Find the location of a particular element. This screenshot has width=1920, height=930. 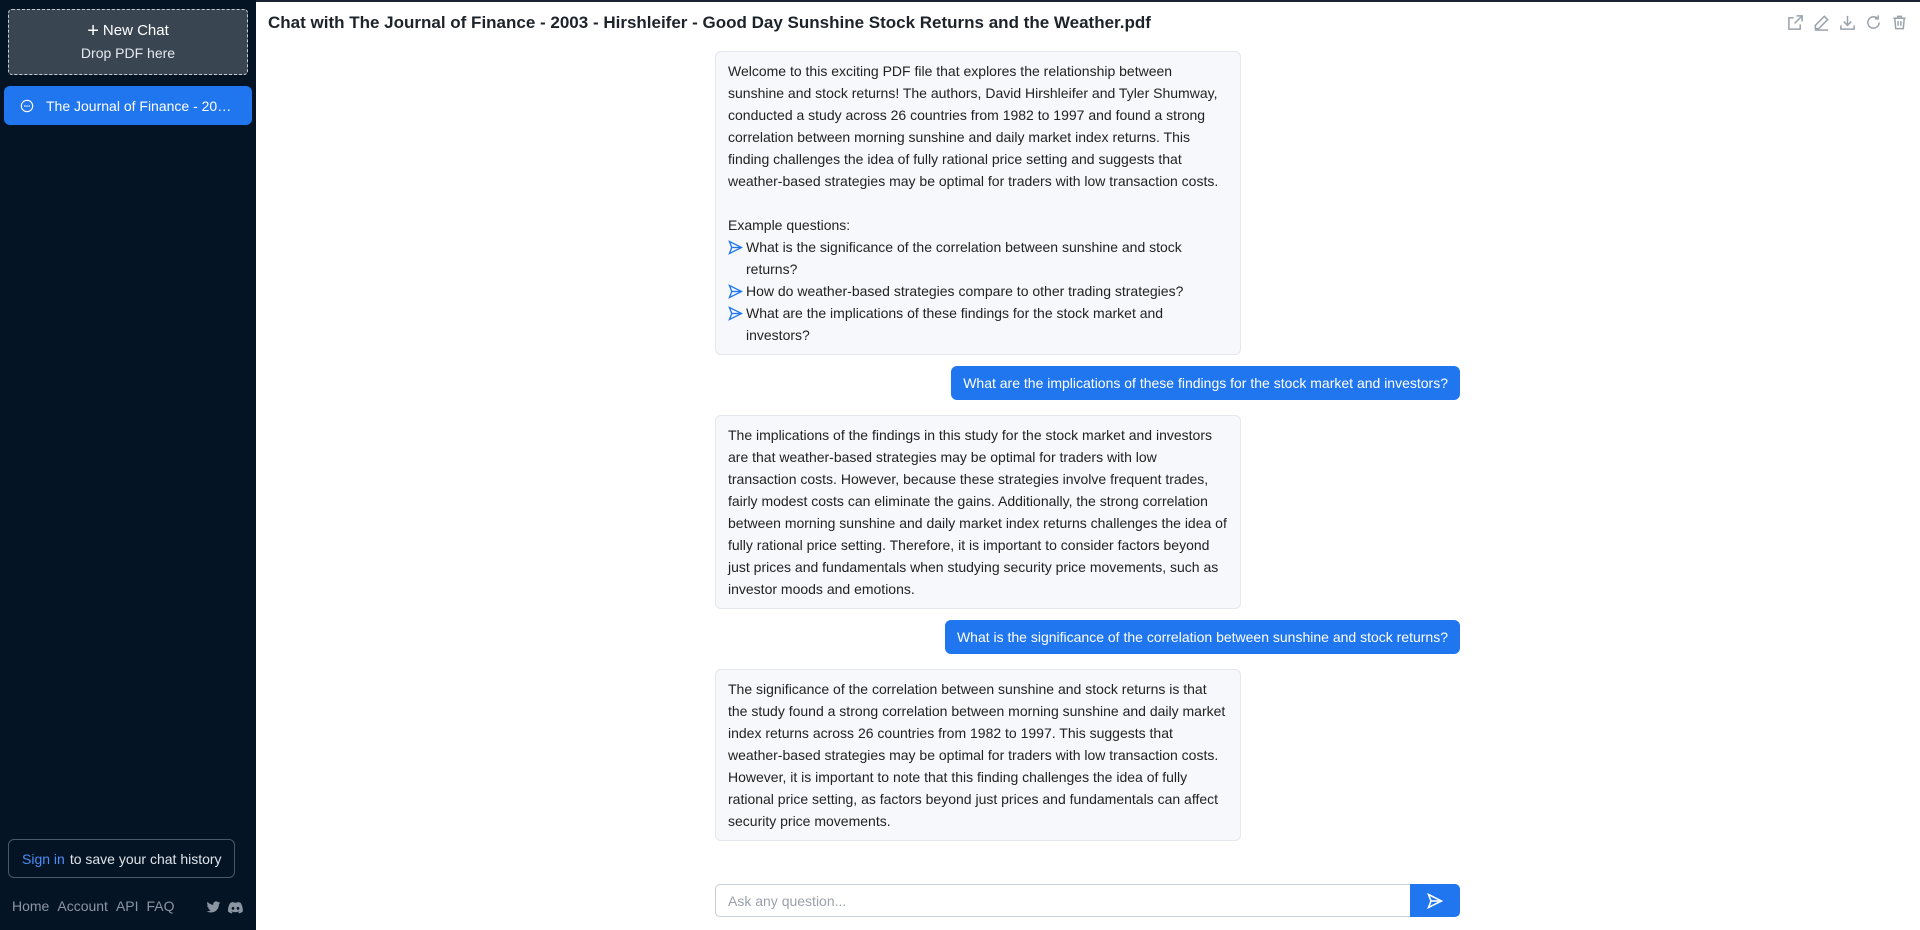

social-links is located at coordinates (224, 907).